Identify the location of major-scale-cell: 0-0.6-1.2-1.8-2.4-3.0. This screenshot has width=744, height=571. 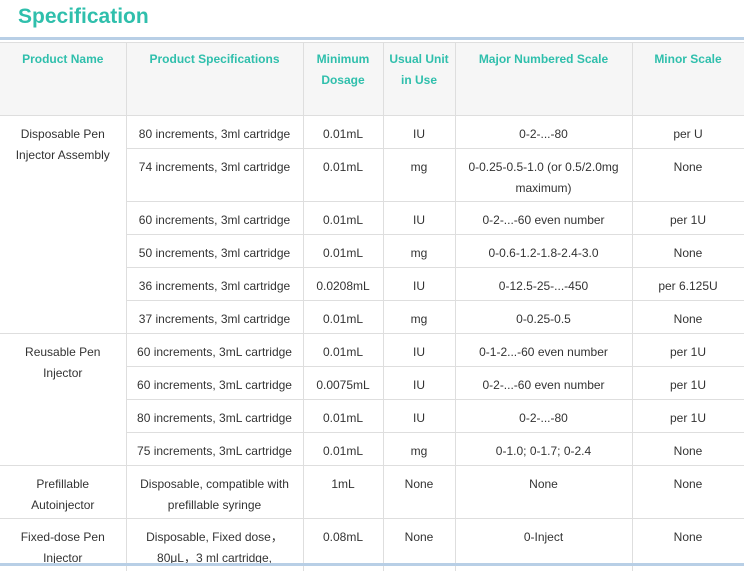
(543, 251).